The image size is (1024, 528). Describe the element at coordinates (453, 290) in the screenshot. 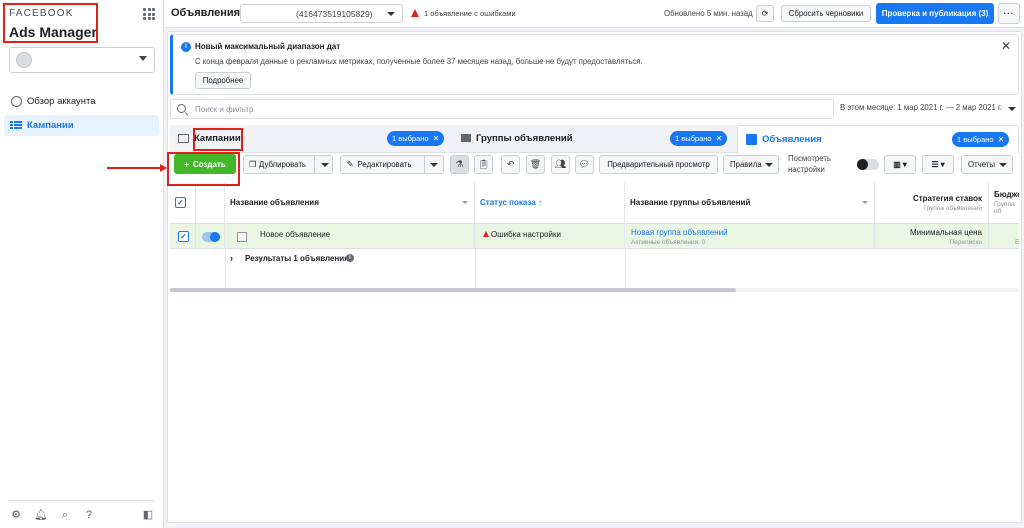

I see `scrollbar-thumb` at that location.